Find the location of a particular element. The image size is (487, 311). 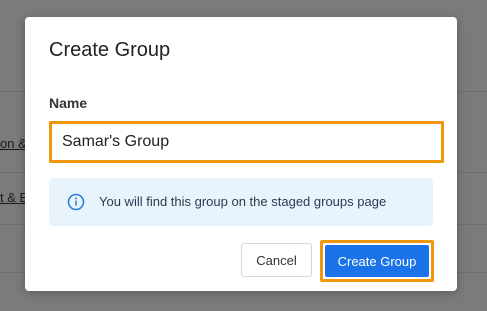

cancel-button: Cancel is located at coordinates (276, 260).